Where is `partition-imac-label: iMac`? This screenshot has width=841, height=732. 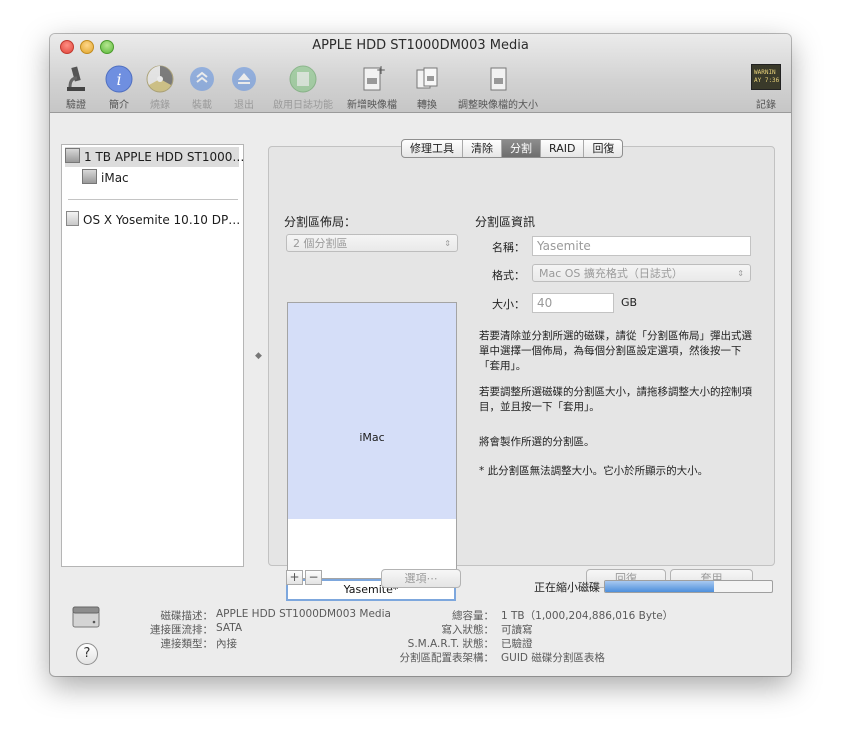
partition-imac-label: iMac is located at coordinates (372, 437).